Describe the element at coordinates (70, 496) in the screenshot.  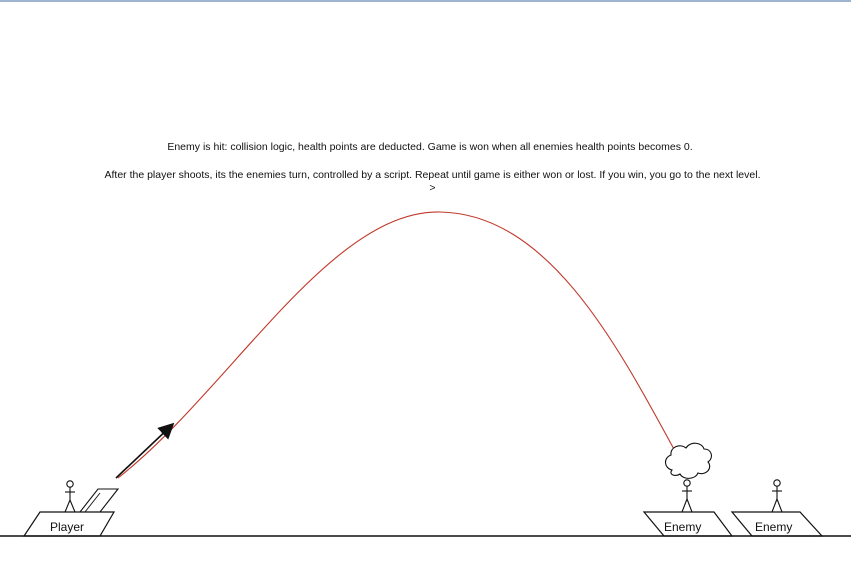
I see `player-stick-figure-icon` at that location.